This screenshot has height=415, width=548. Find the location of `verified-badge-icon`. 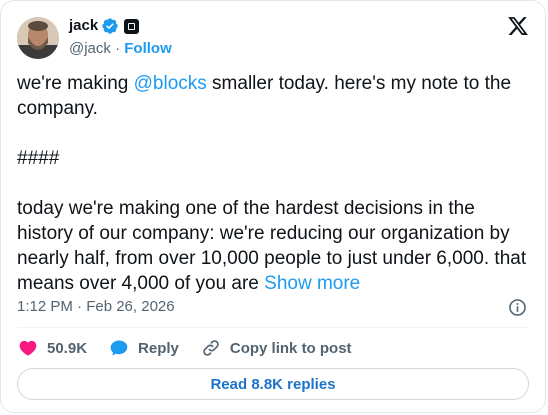

verified-badge-icon is located at coordinates (110, 26).